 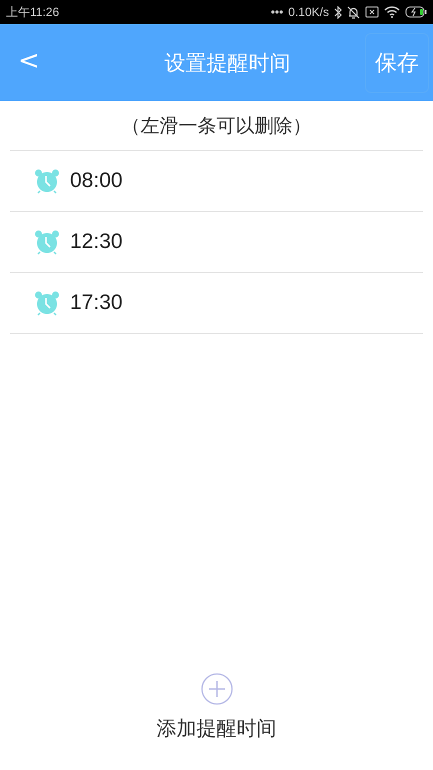 What do you see at coordinates (397, 62) in the screenshot?
I see `save-button: 保存` at bounding box center [397, 62].